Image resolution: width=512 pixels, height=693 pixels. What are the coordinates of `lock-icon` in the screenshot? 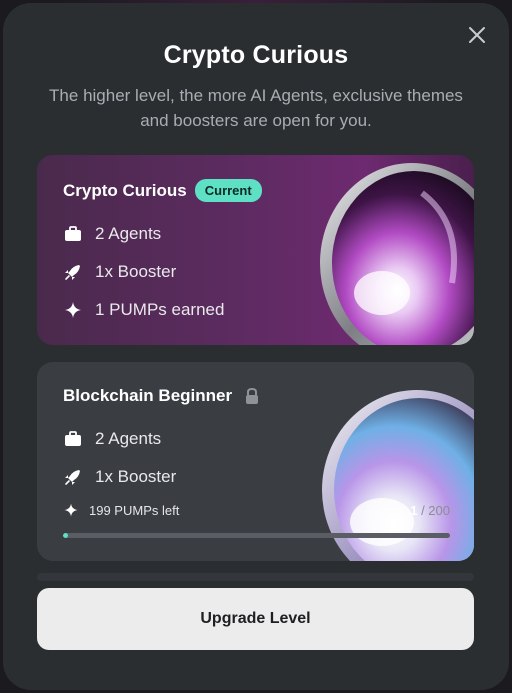 It's located at (252, 395).